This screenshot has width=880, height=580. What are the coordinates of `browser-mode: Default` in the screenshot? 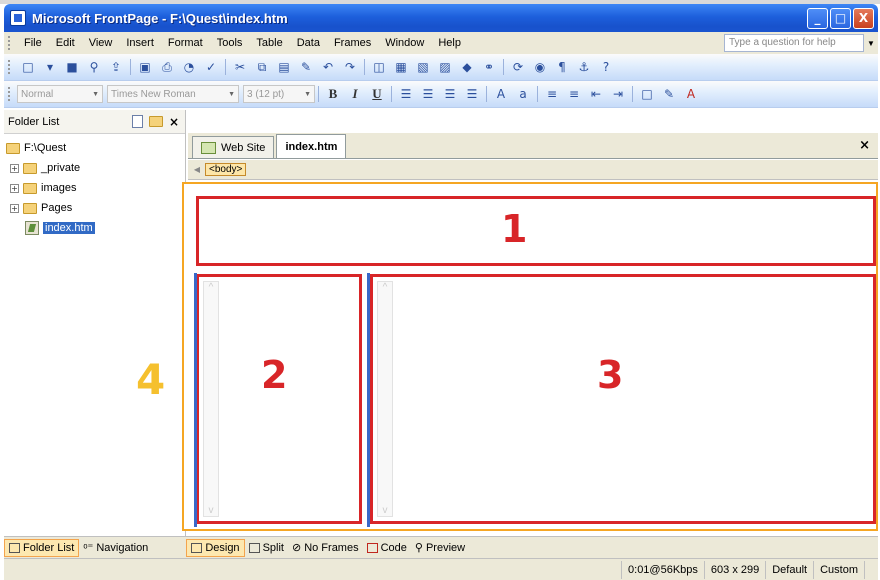 It's located at (789, 569).